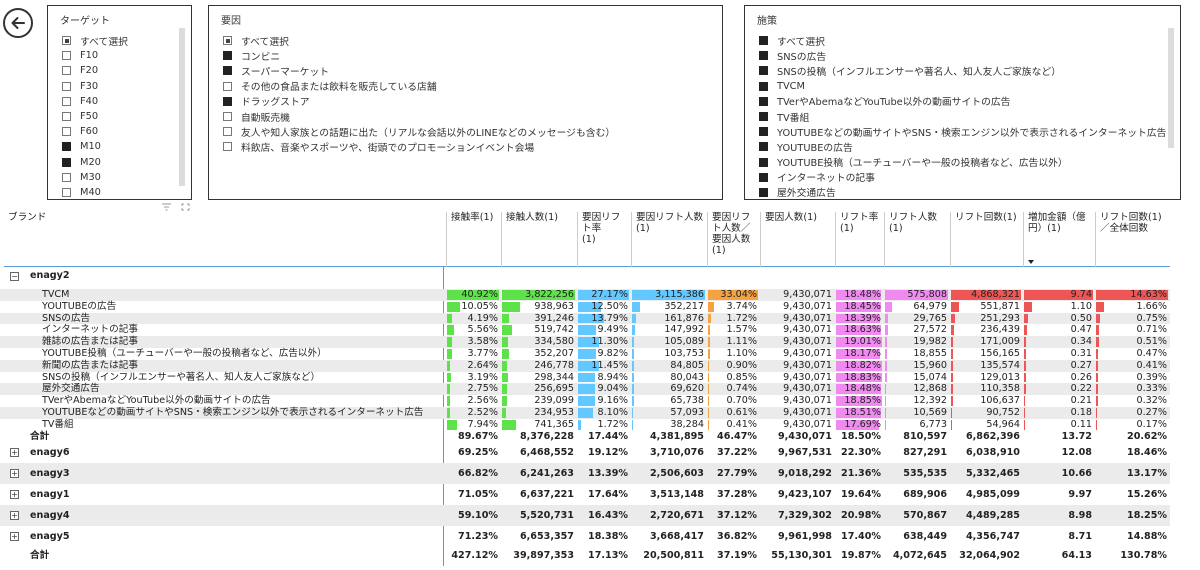 Image resolution: width=1200 pixels, height=570 pixels. What do you see at coordinates (475, 239) in the screenshot?
I see `column-header-contact-rate: 接触率(1)` at bounding box center [475, 239].